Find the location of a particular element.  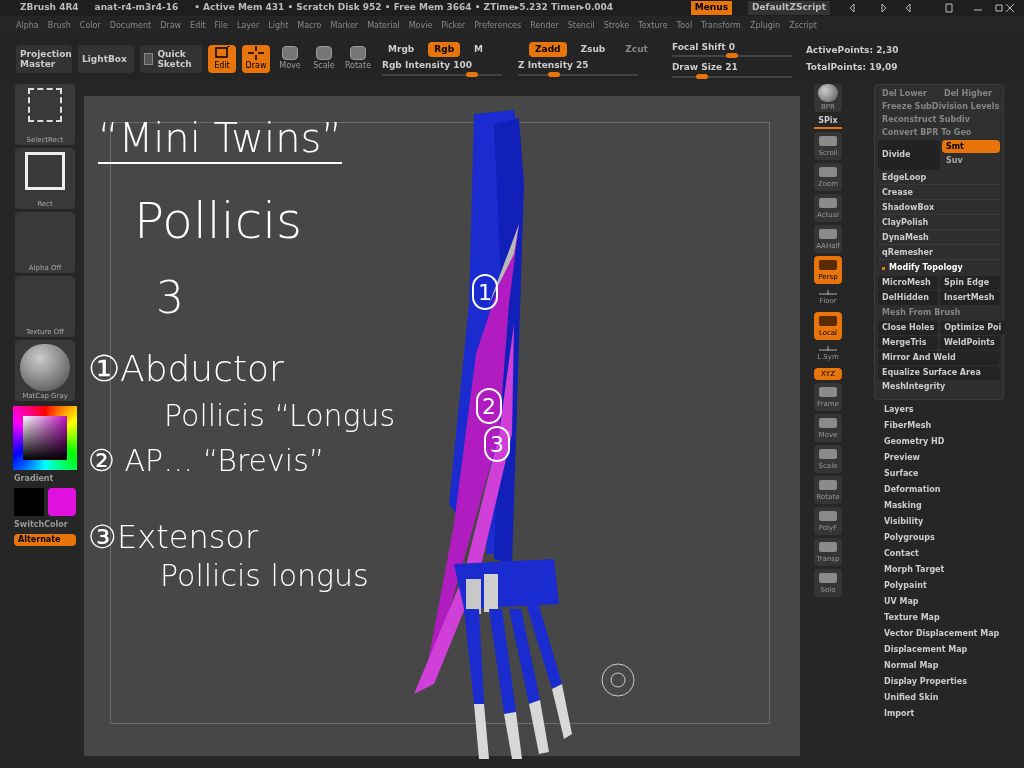

palette-section: Polygroups is located at coordinates (944, 538).